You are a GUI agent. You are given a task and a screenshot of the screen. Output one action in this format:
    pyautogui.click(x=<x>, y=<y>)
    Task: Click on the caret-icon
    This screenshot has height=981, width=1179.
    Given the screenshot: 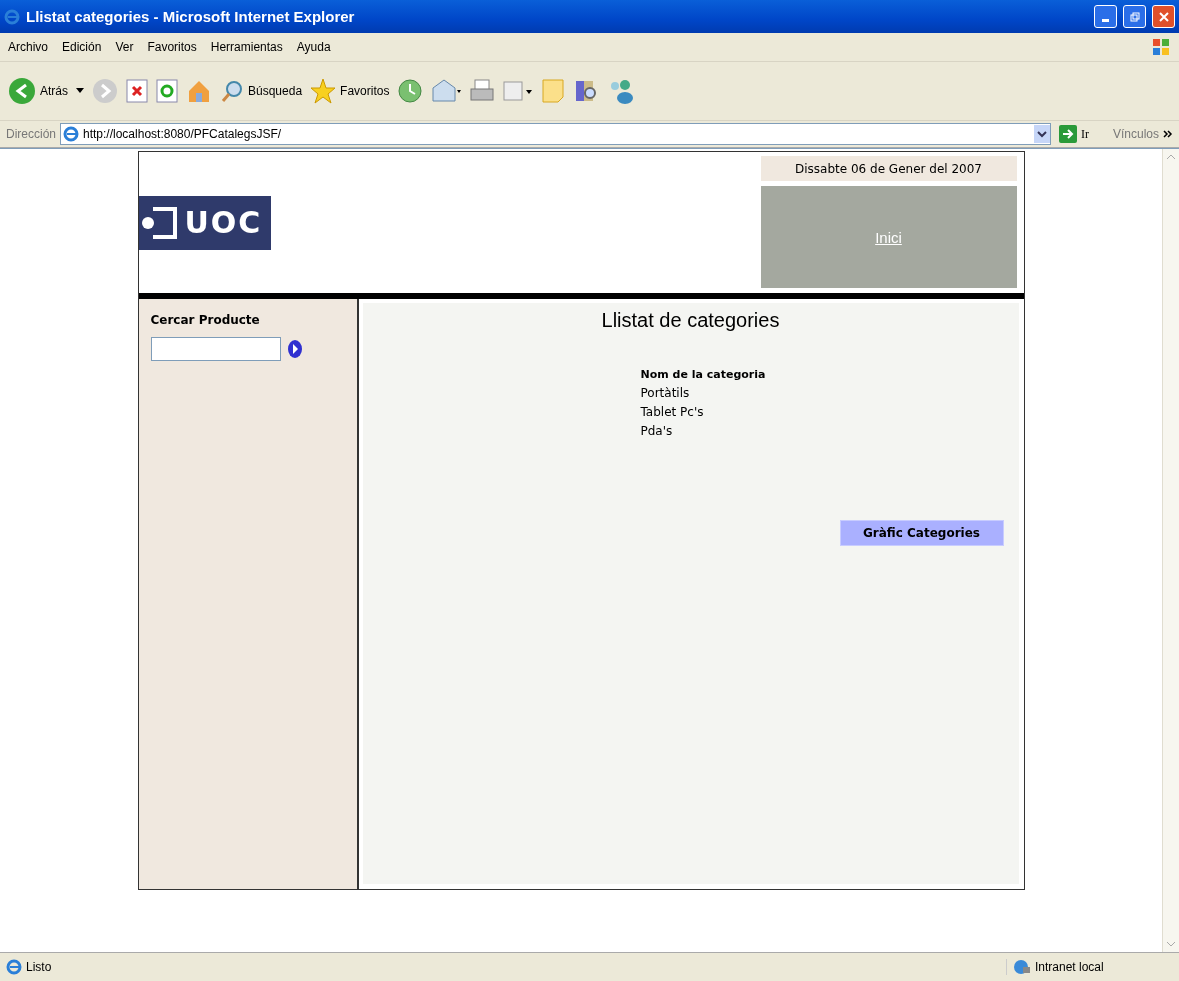 What is the action you would take?
    pyautogui.click(x=80, y=91)
    